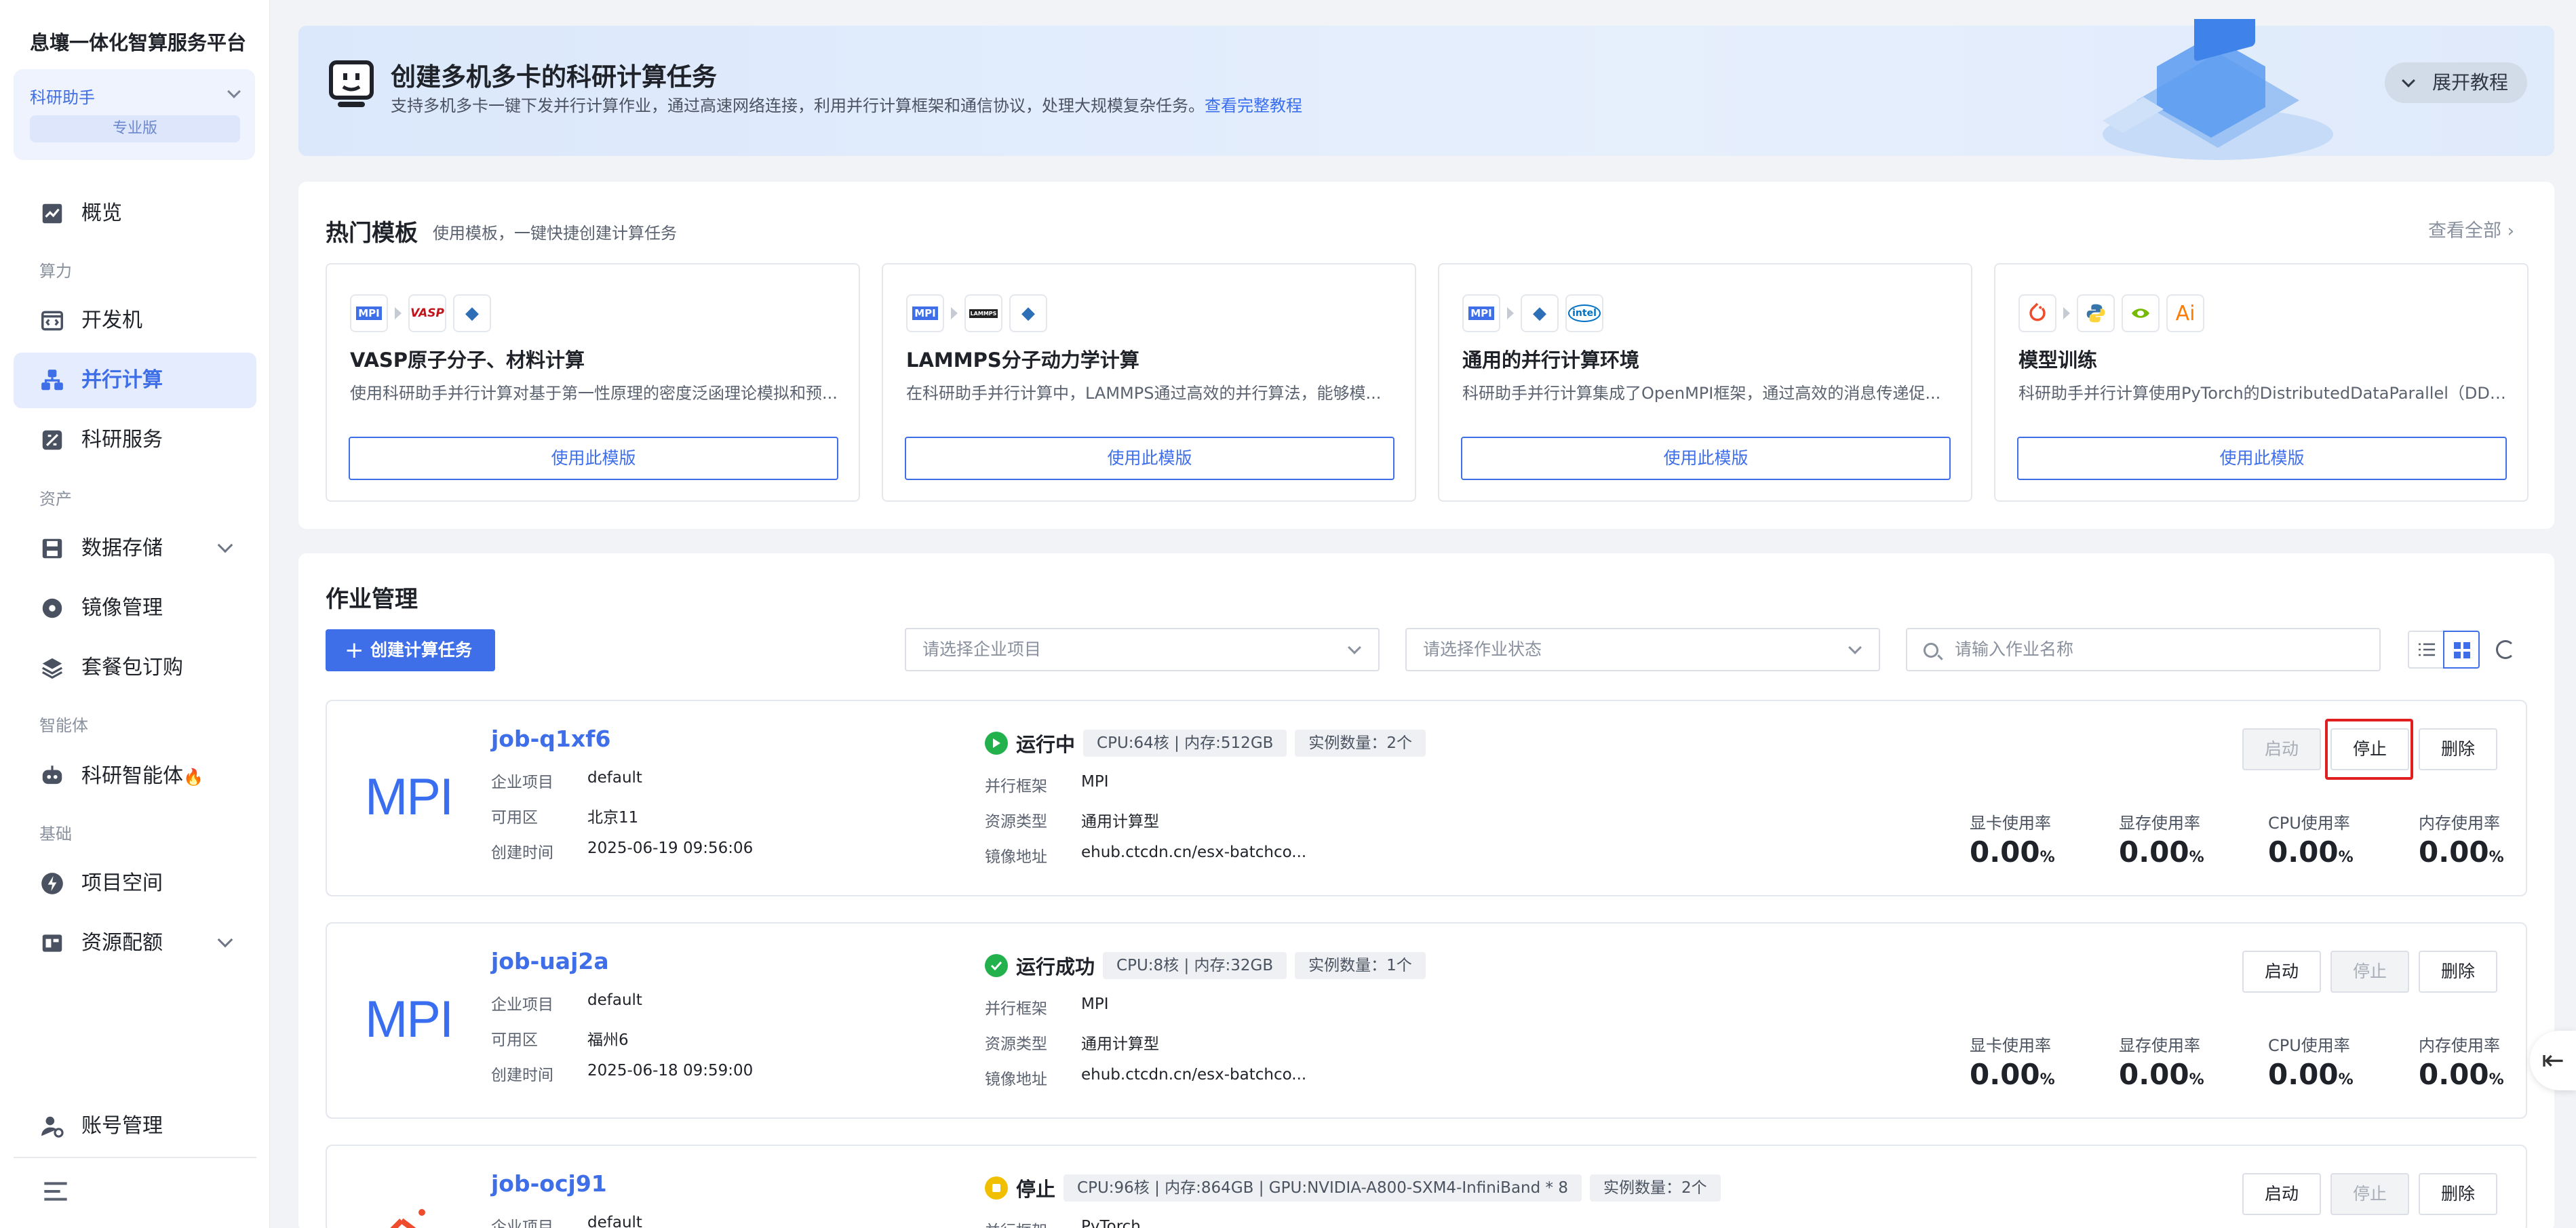  Describe the element at coordinates (1551, 360) in the screenshot. I see `template-name: 通用的并行计算环境` at that location.